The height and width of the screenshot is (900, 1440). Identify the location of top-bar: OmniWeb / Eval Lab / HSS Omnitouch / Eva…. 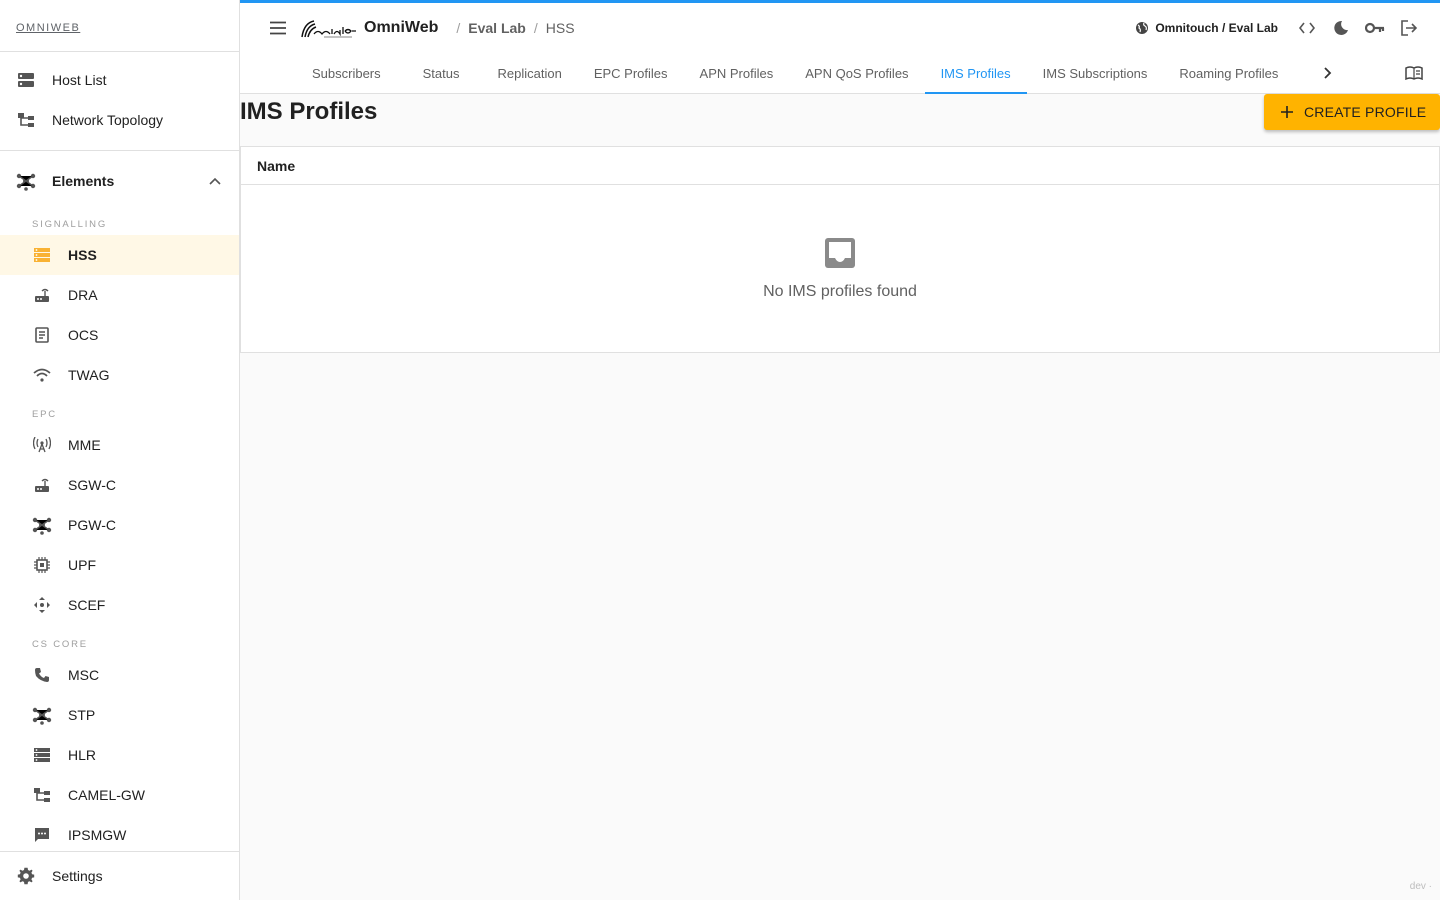
(840, 26).